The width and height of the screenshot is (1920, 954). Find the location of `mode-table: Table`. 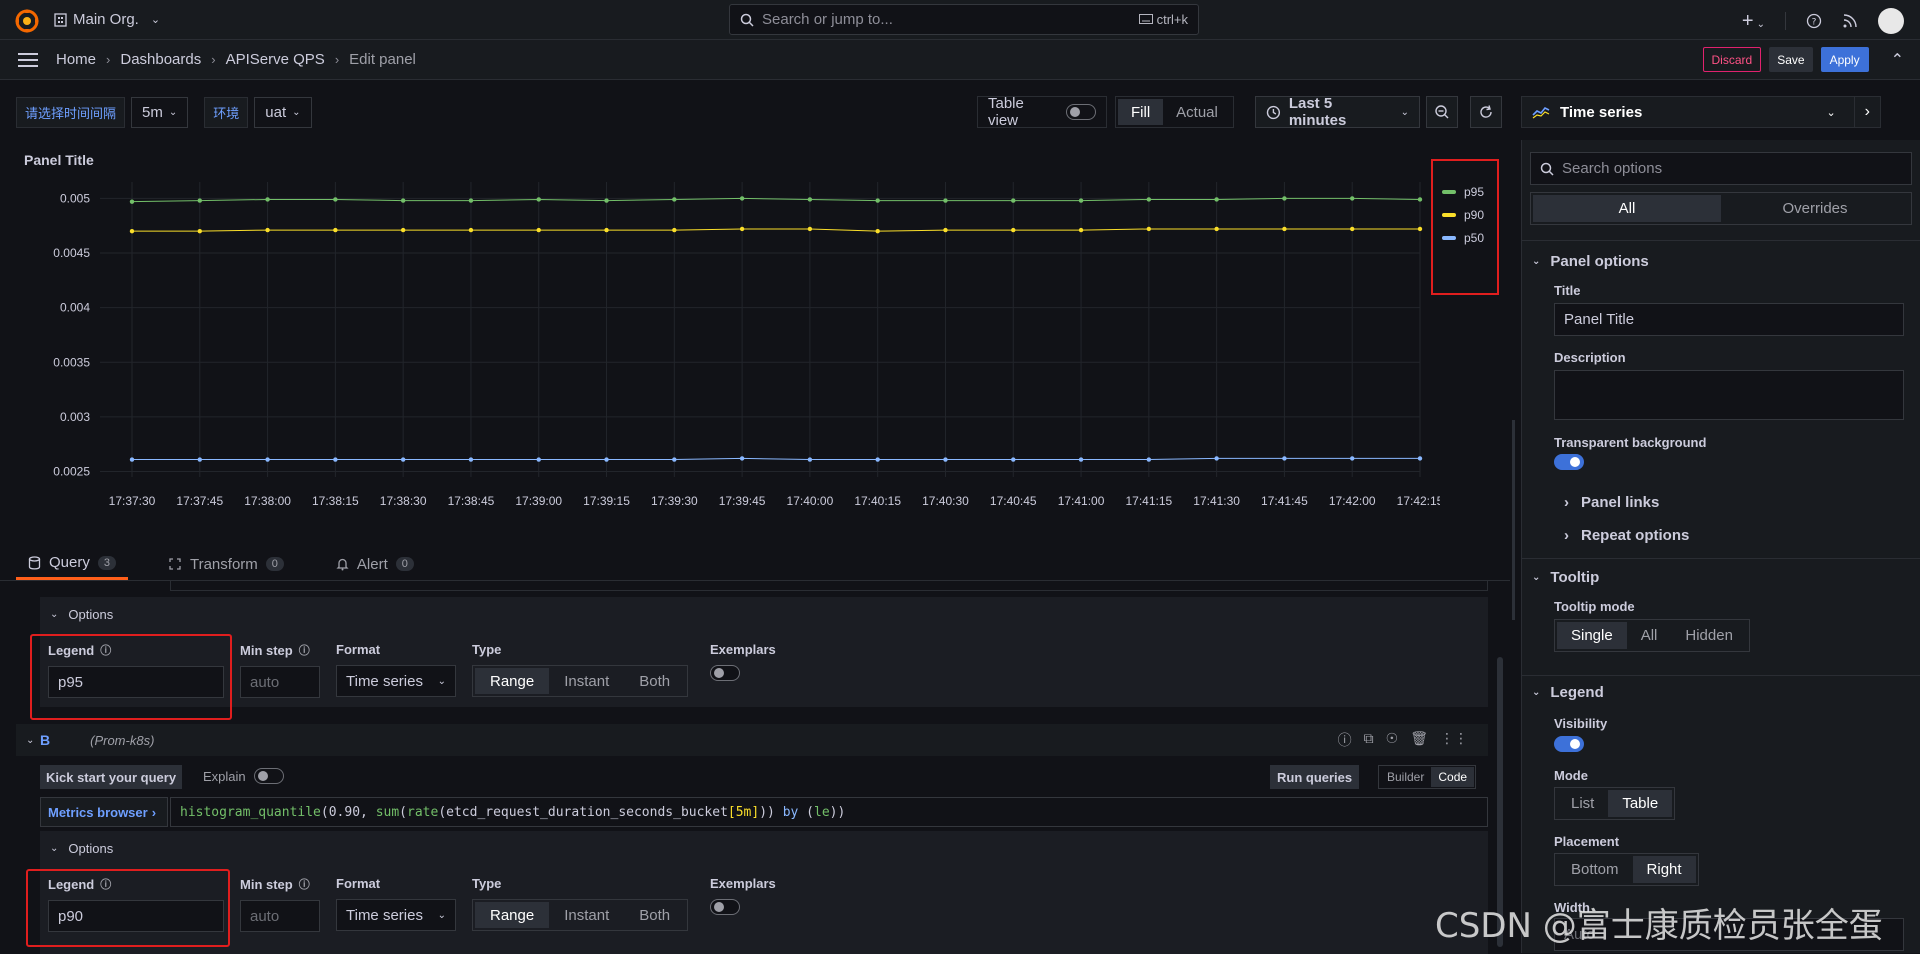

mode-table: Table is located at coordinates (1640, 803).